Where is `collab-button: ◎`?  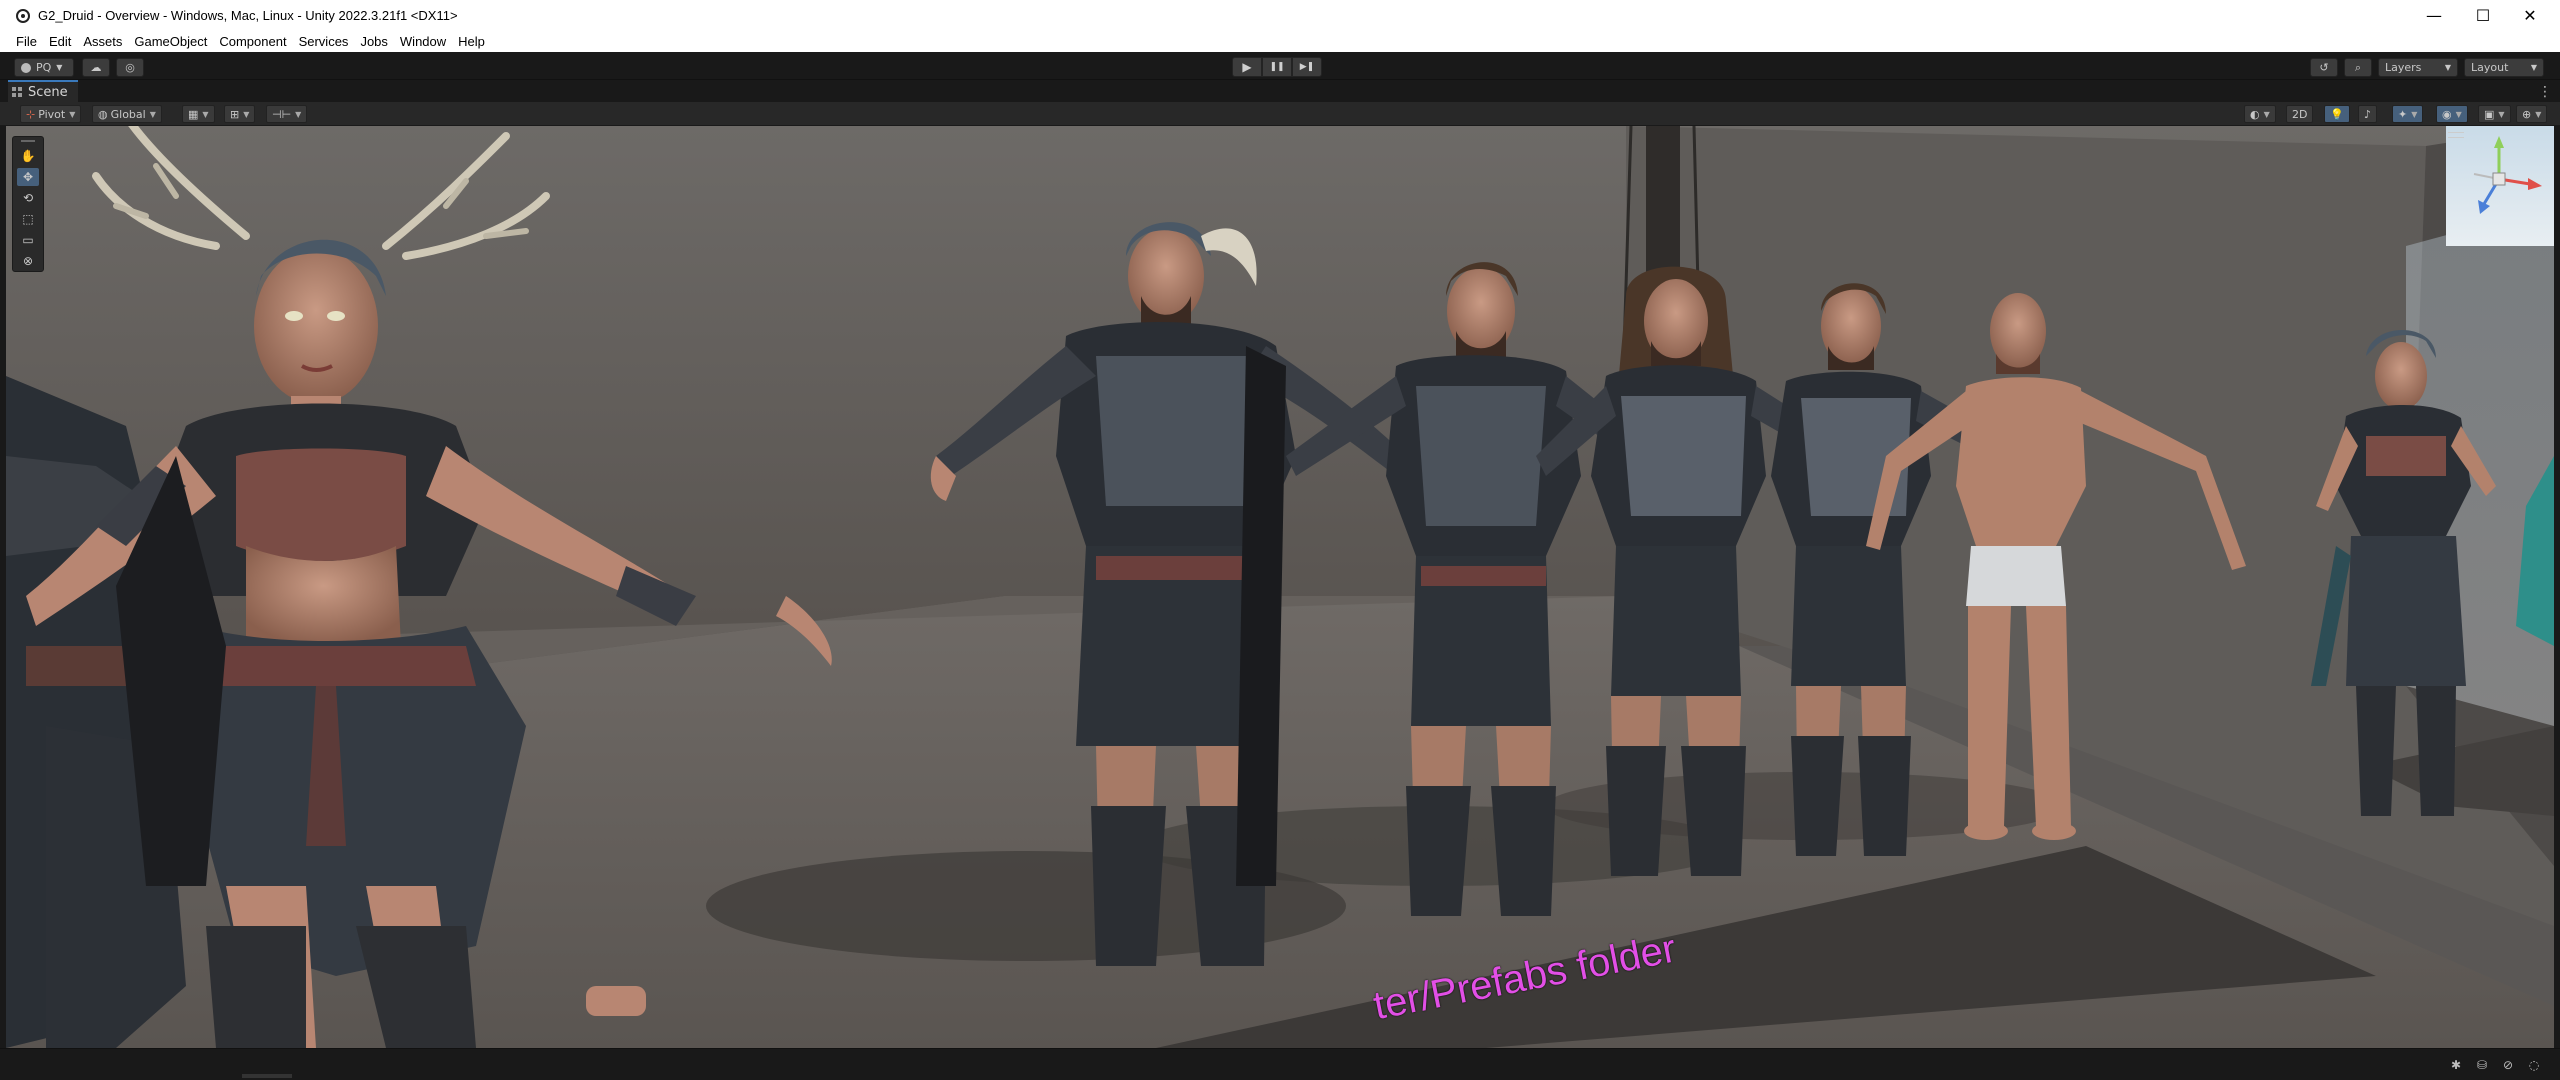 collab-button: ◎ is located at coordinates (130, 67).